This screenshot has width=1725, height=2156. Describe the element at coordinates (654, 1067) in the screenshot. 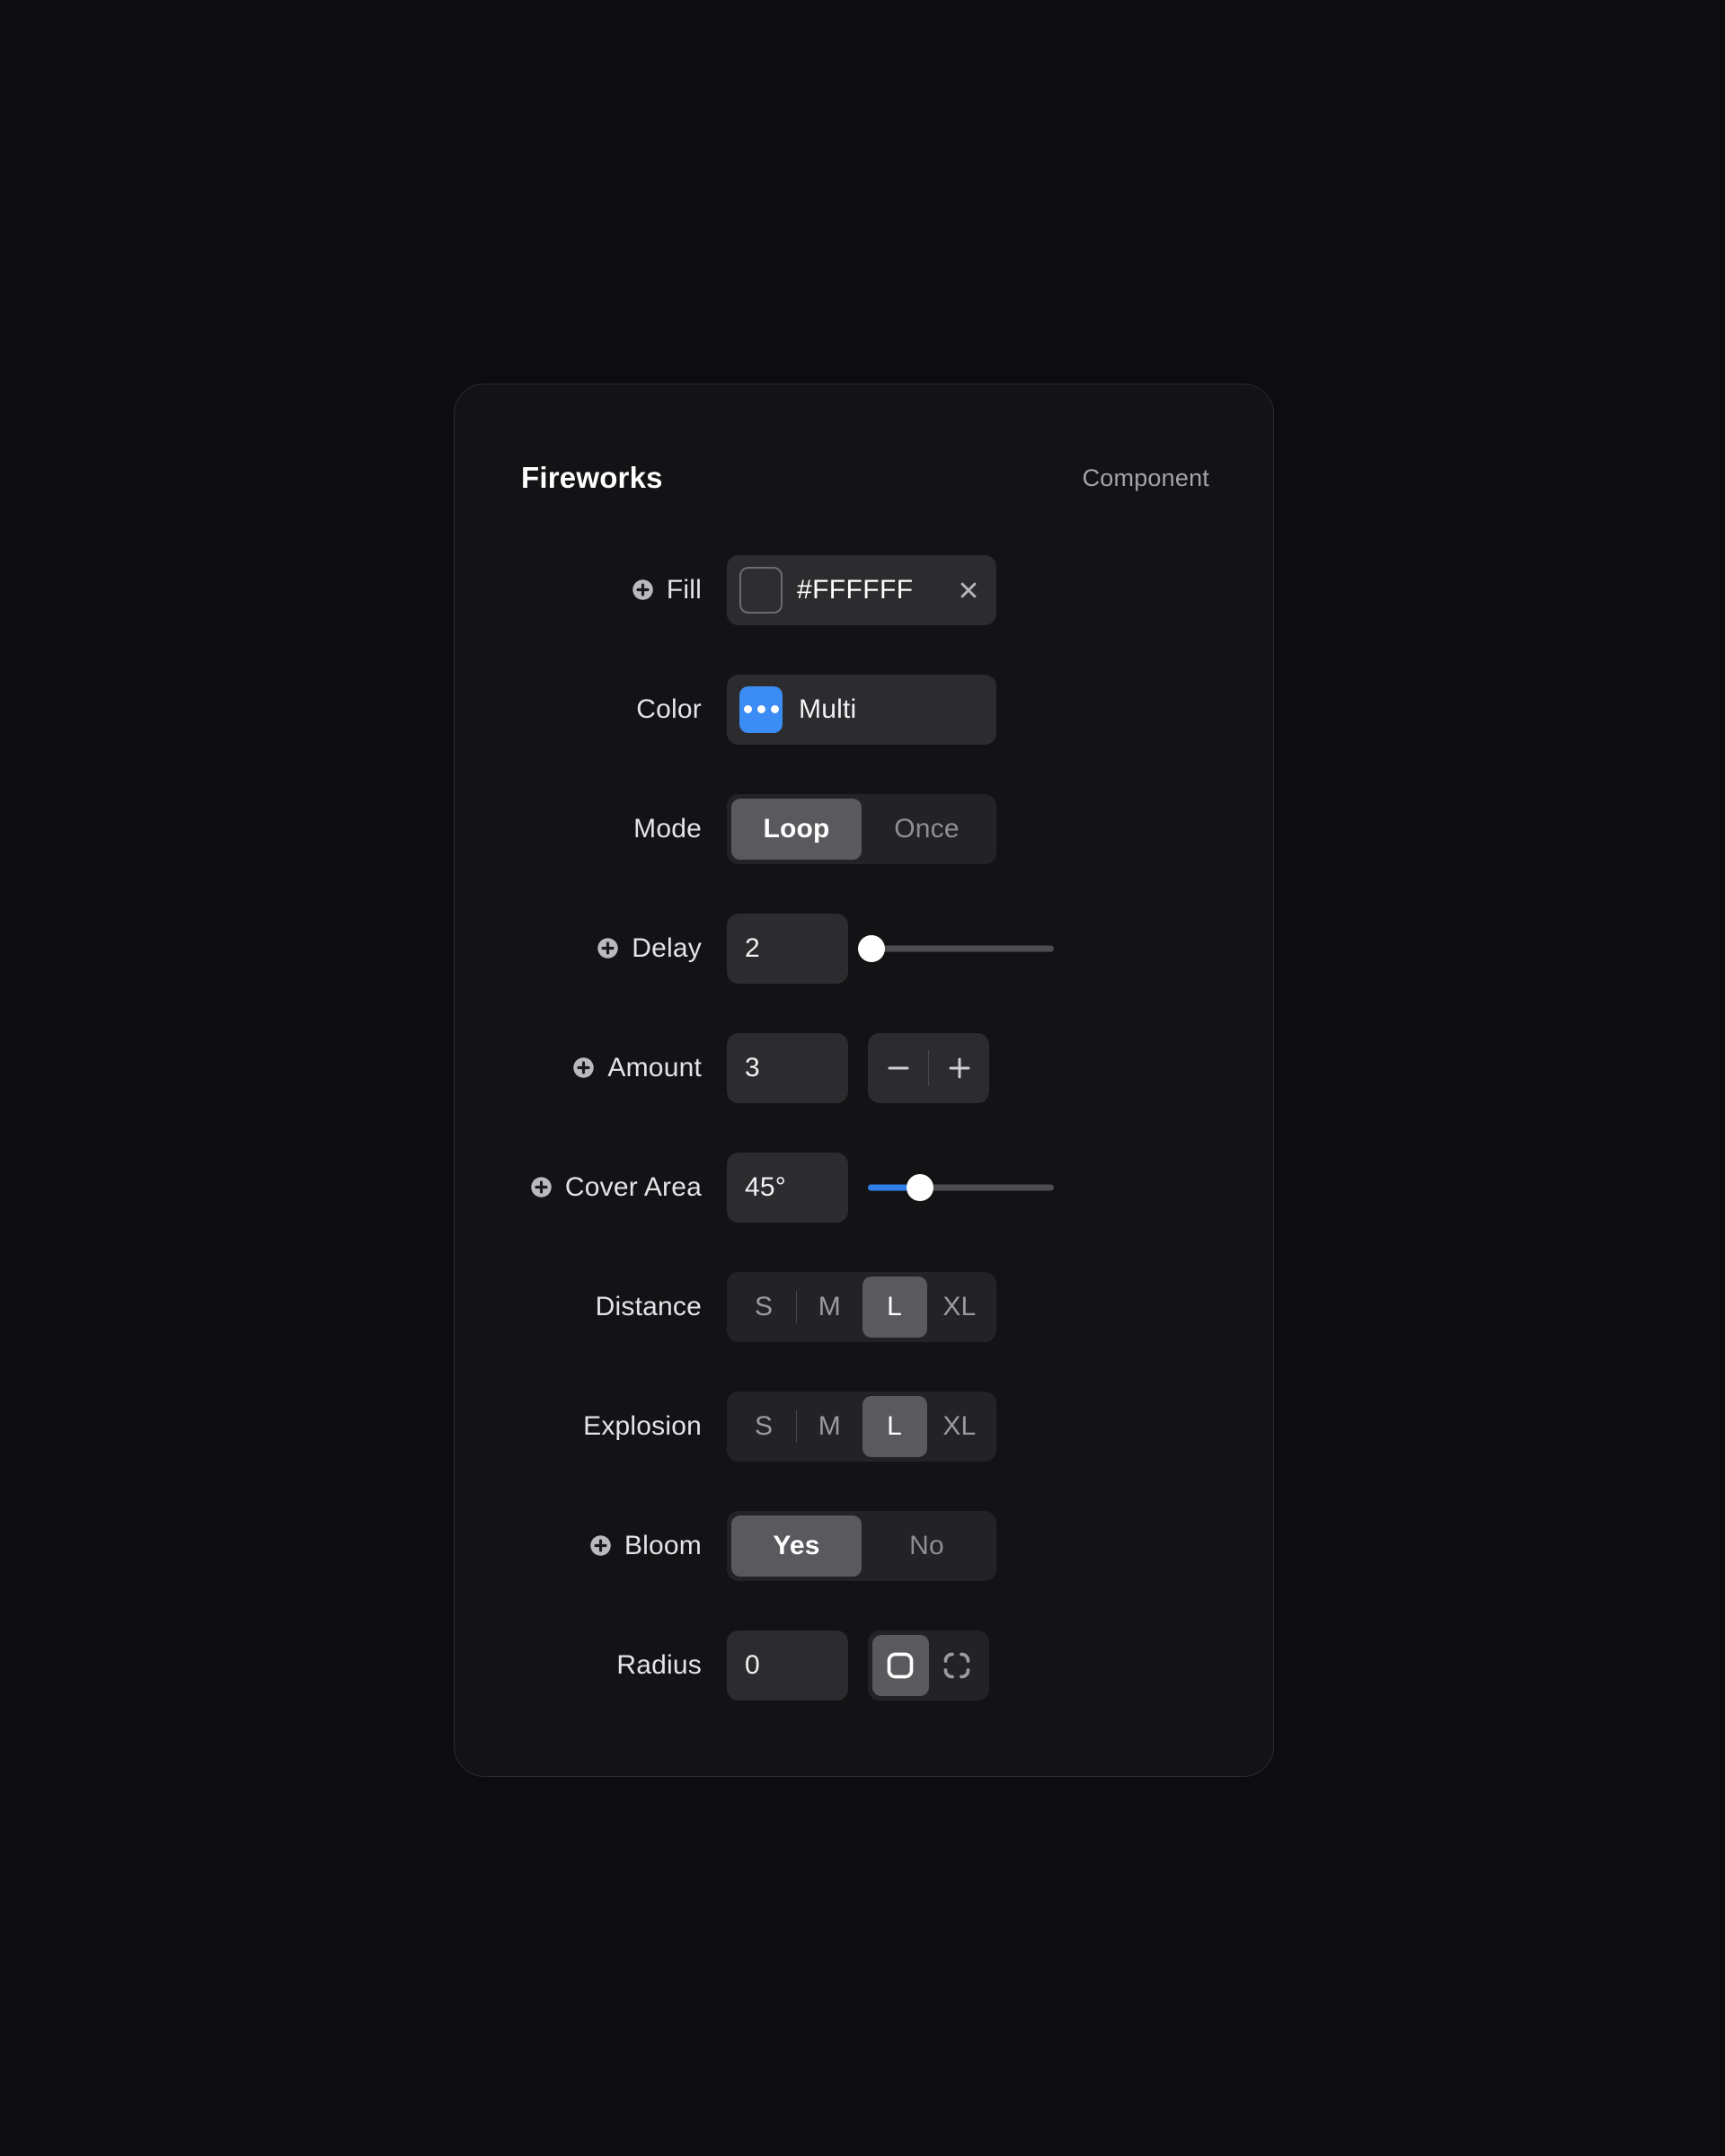

I see `label-text: Amount` at that location.